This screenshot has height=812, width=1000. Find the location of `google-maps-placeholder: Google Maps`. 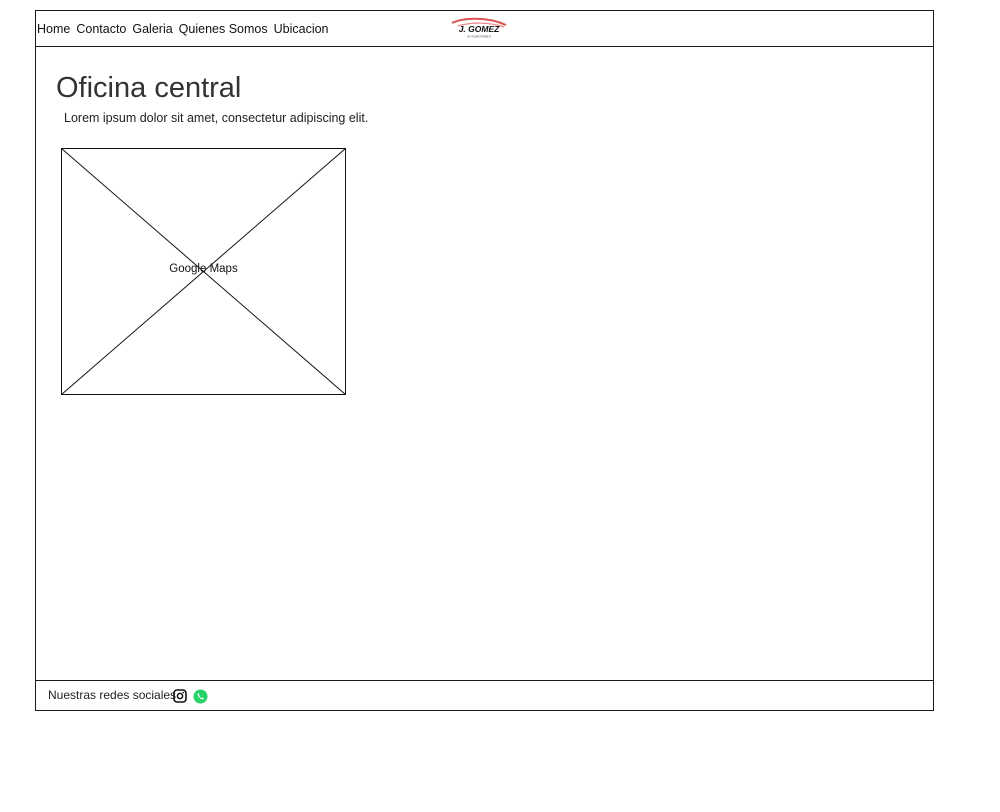

google-maps-placeholder: Google Maps is located at coordinates (203, 271).